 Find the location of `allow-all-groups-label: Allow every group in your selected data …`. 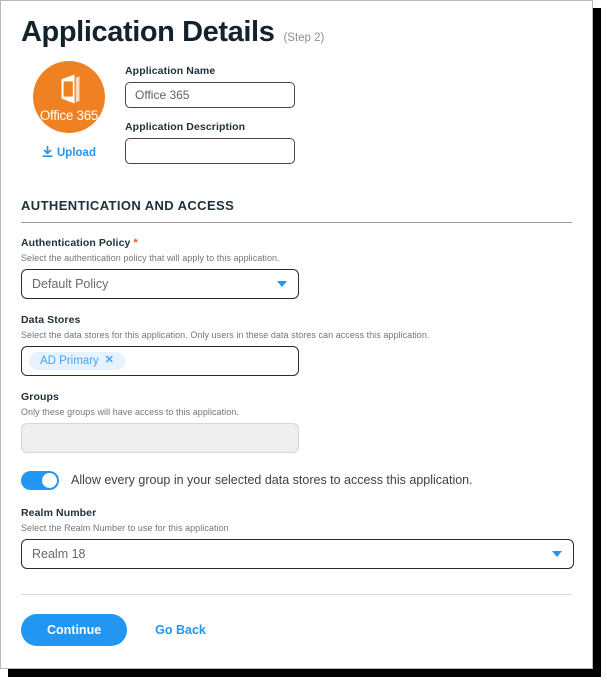

allow-all-groups-label: Allow every group in your selected data … is located at coordinates (272, 480).